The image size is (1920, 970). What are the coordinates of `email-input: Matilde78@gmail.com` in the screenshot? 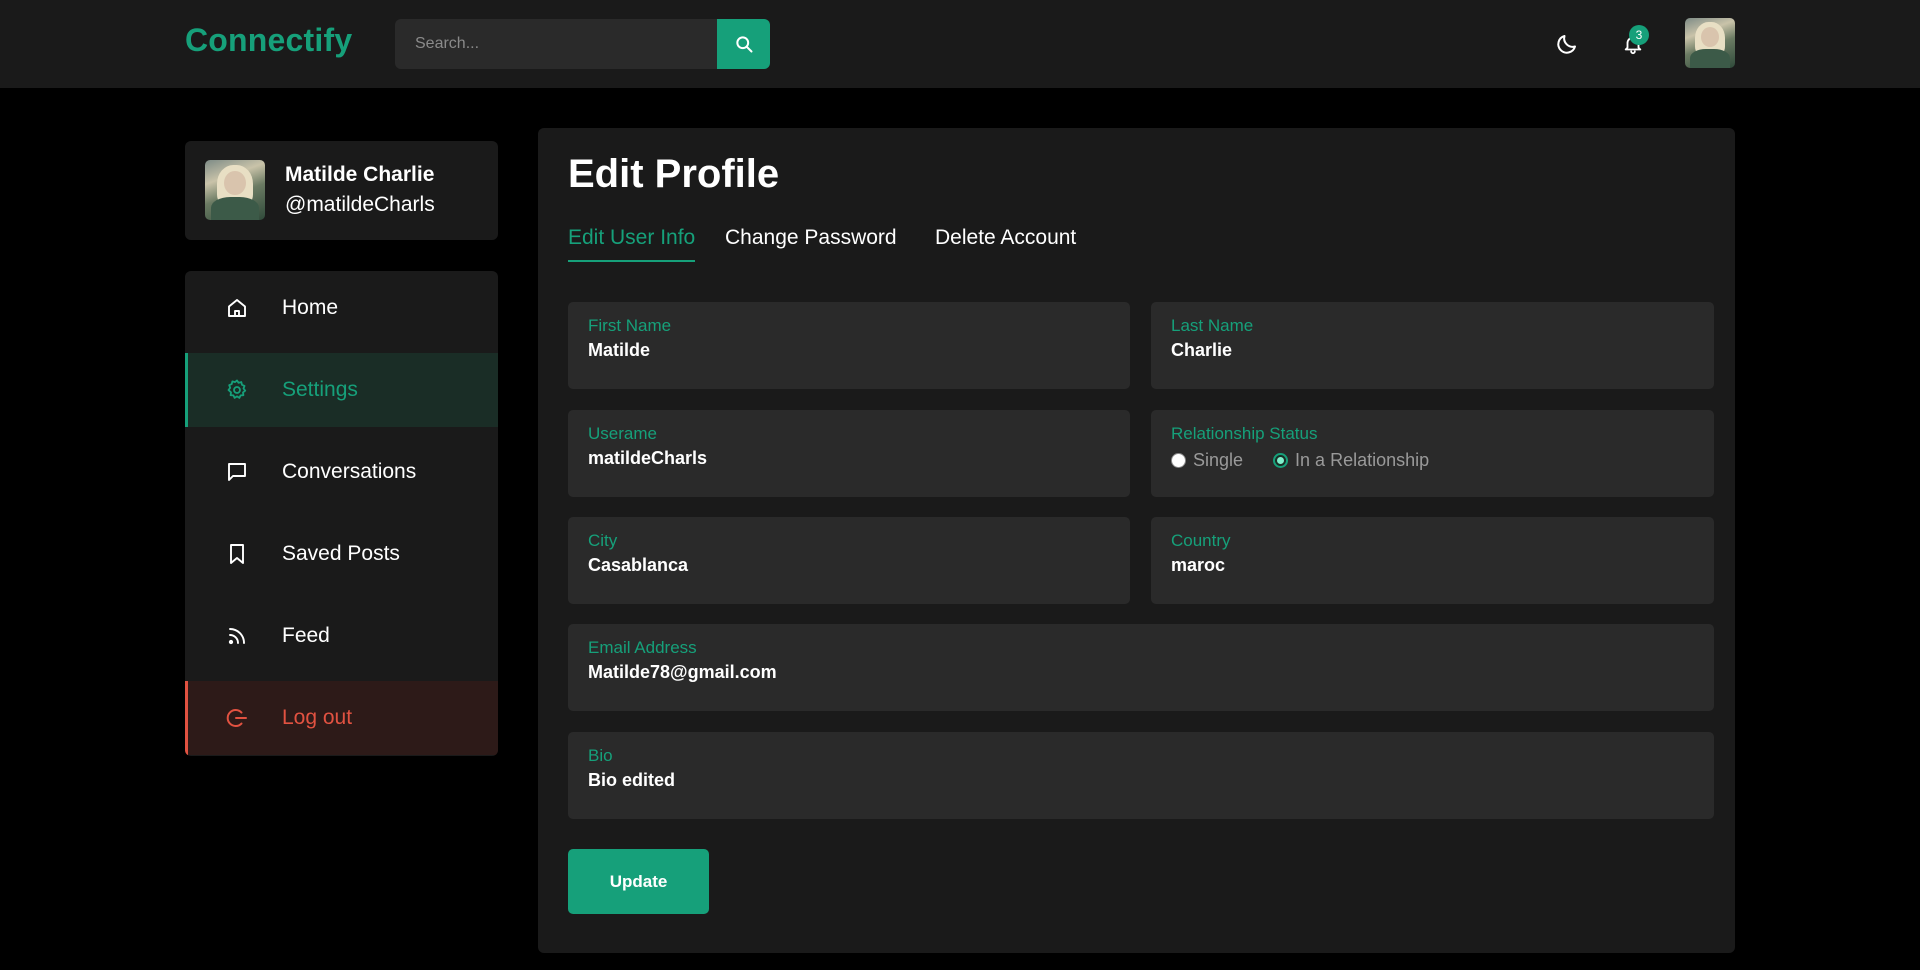 It's located at (682, 672).